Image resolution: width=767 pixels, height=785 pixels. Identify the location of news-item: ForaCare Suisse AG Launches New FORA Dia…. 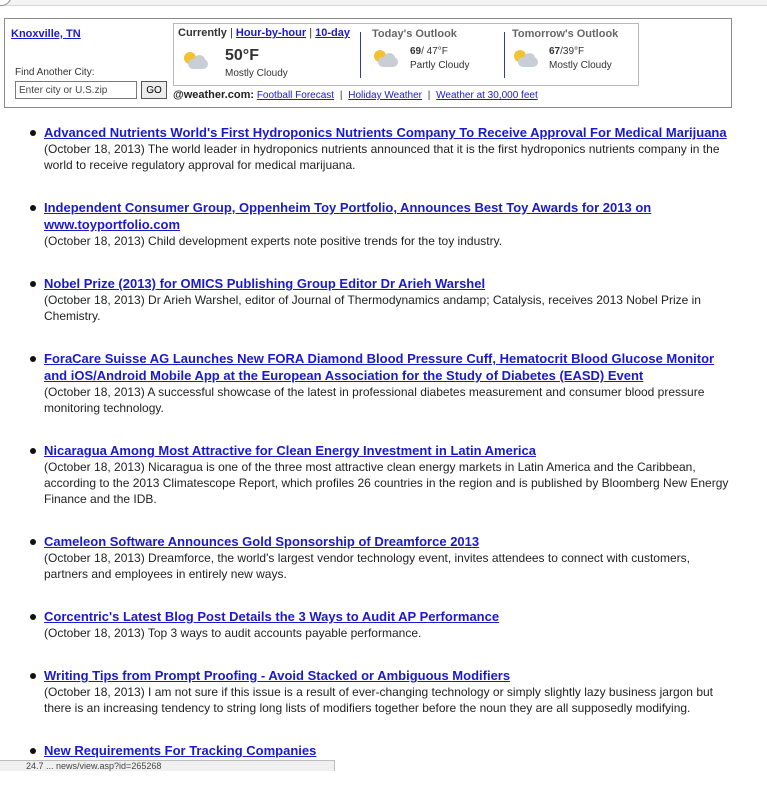
(383, 383).